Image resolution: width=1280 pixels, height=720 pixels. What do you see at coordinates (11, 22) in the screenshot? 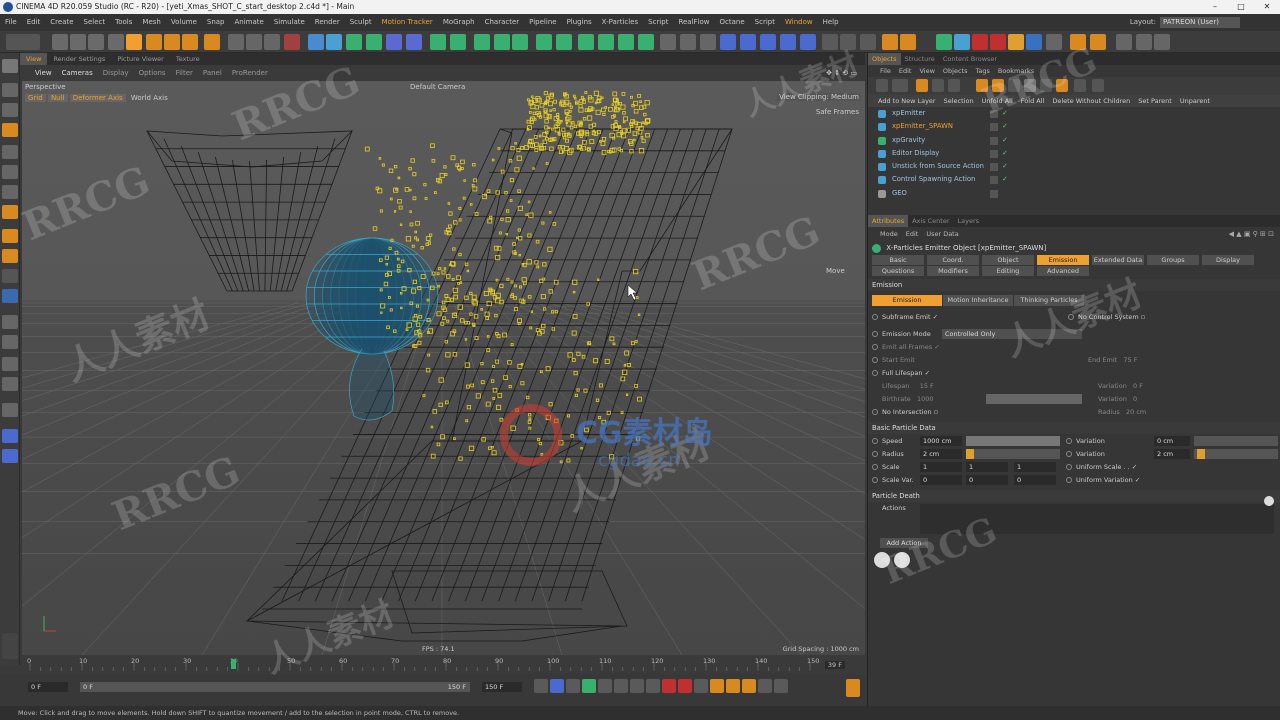
I see `menu-file: File` at bounding box center [11, 22].